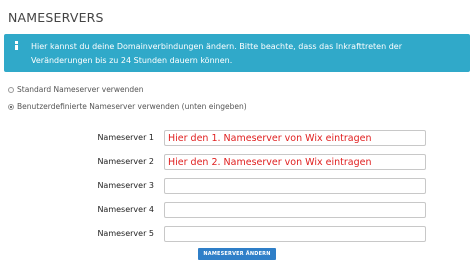  I want to click on option-standard-nameserver: Standard Nameserver verwenden, so click(76, 89).